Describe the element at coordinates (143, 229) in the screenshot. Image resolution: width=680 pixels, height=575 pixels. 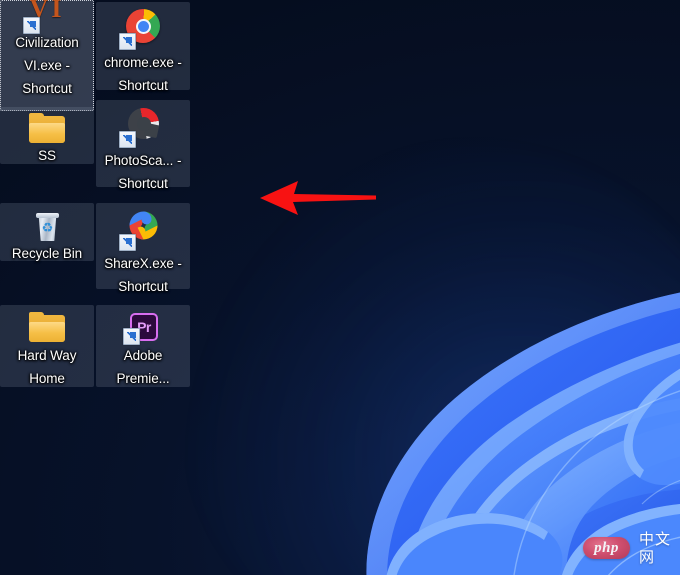
I see `sharex-icon` at that location.